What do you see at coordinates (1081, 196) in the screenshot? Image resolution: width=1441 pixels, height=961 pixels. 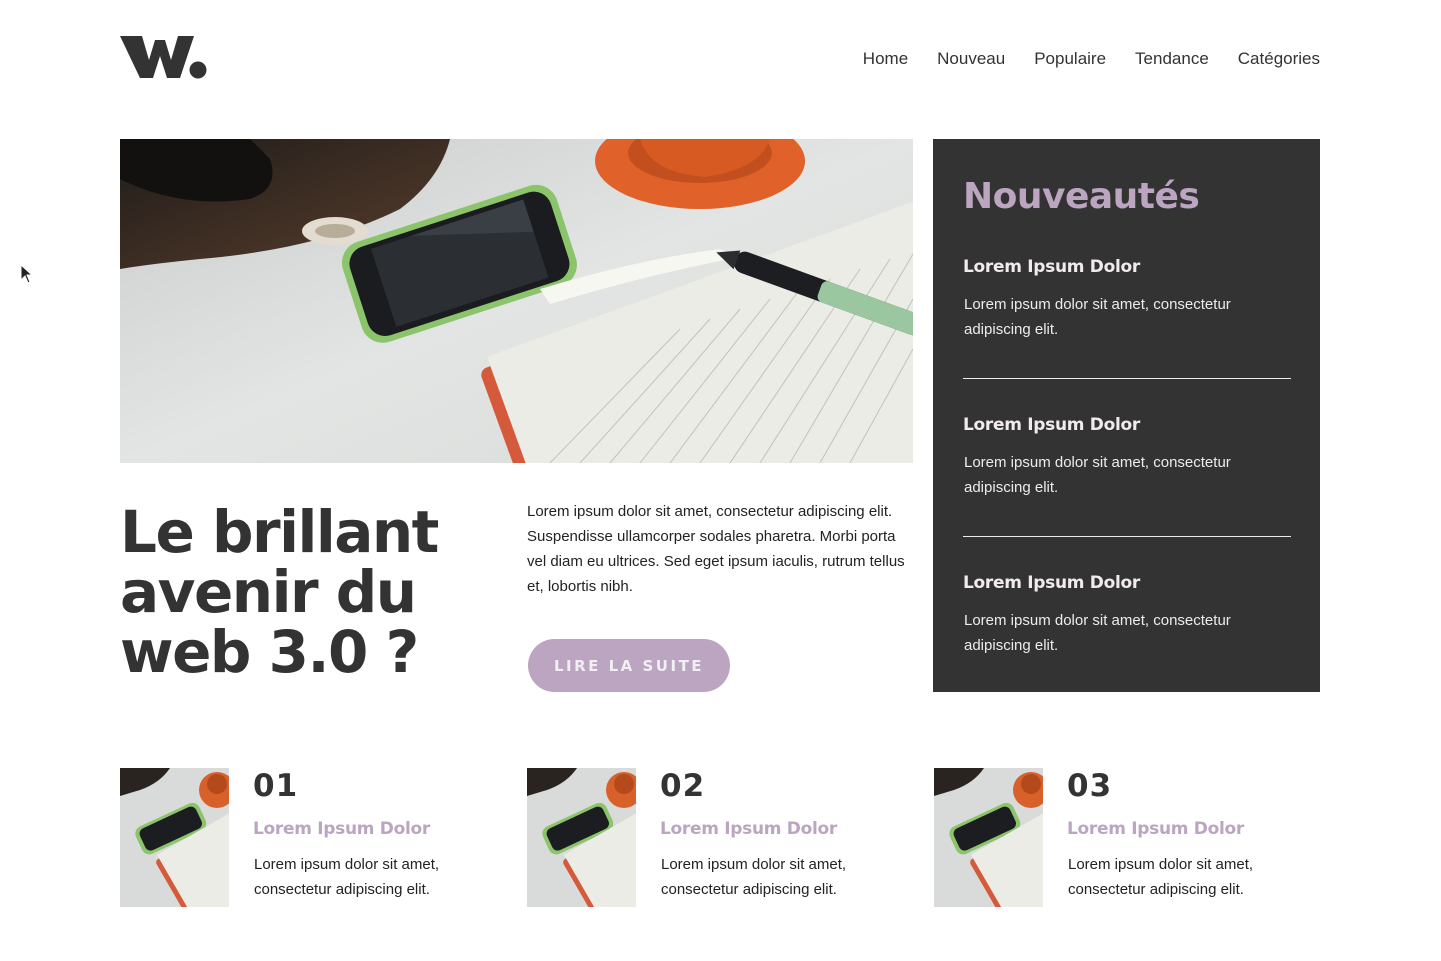 I see `sidebar-title: Nouveautés` at bounding box center [1081, 196].